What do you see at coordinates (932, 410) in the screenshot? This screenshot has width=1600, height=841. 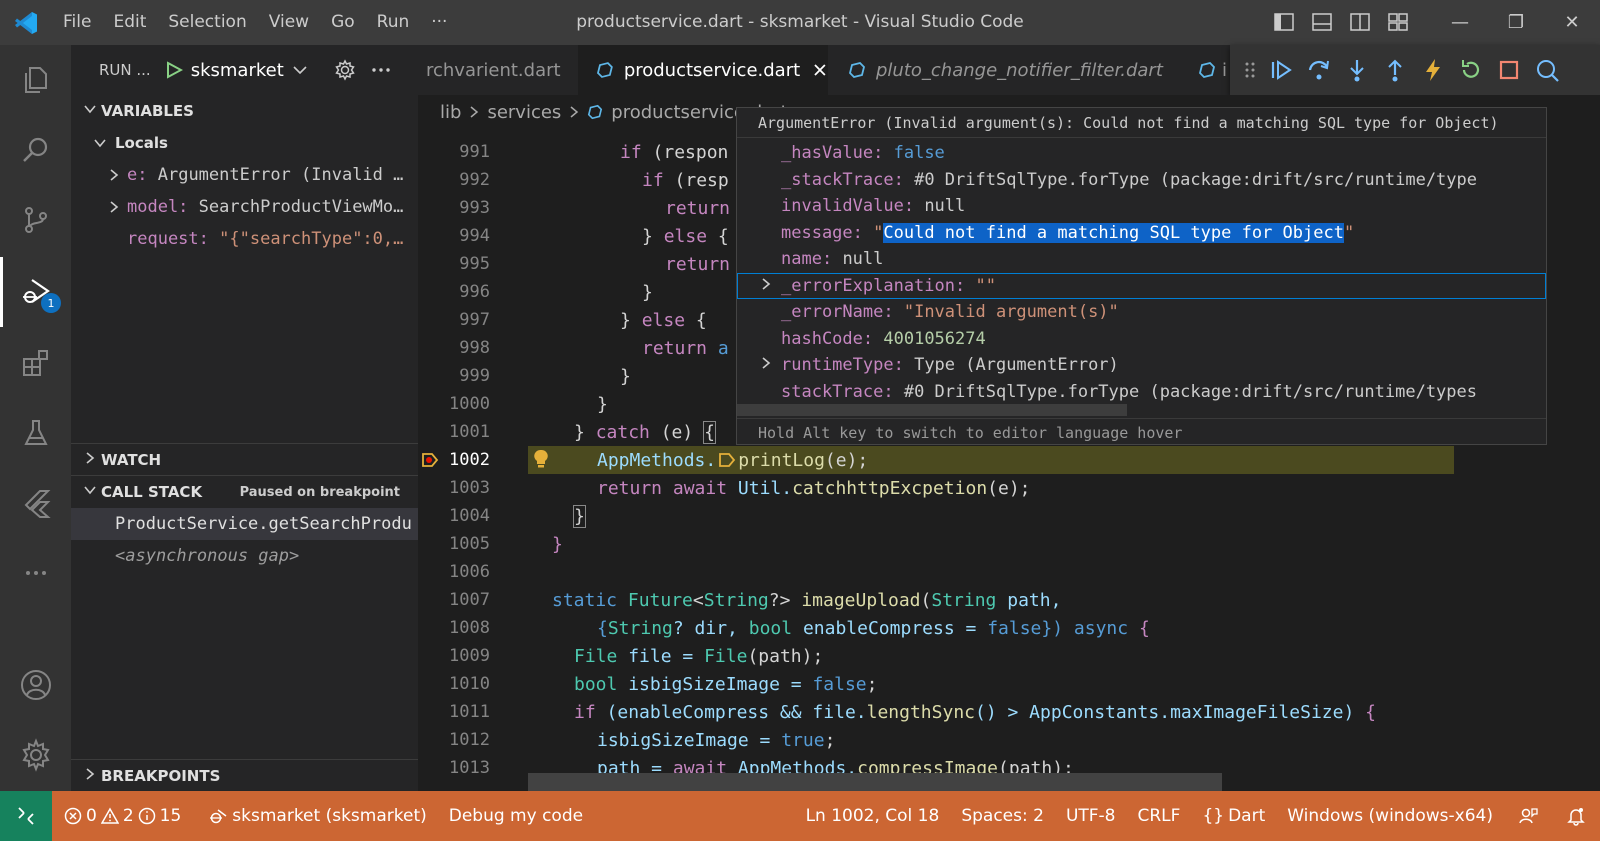 I see `hover-horizontal-scrollbar` at bounding box center [932, 410].